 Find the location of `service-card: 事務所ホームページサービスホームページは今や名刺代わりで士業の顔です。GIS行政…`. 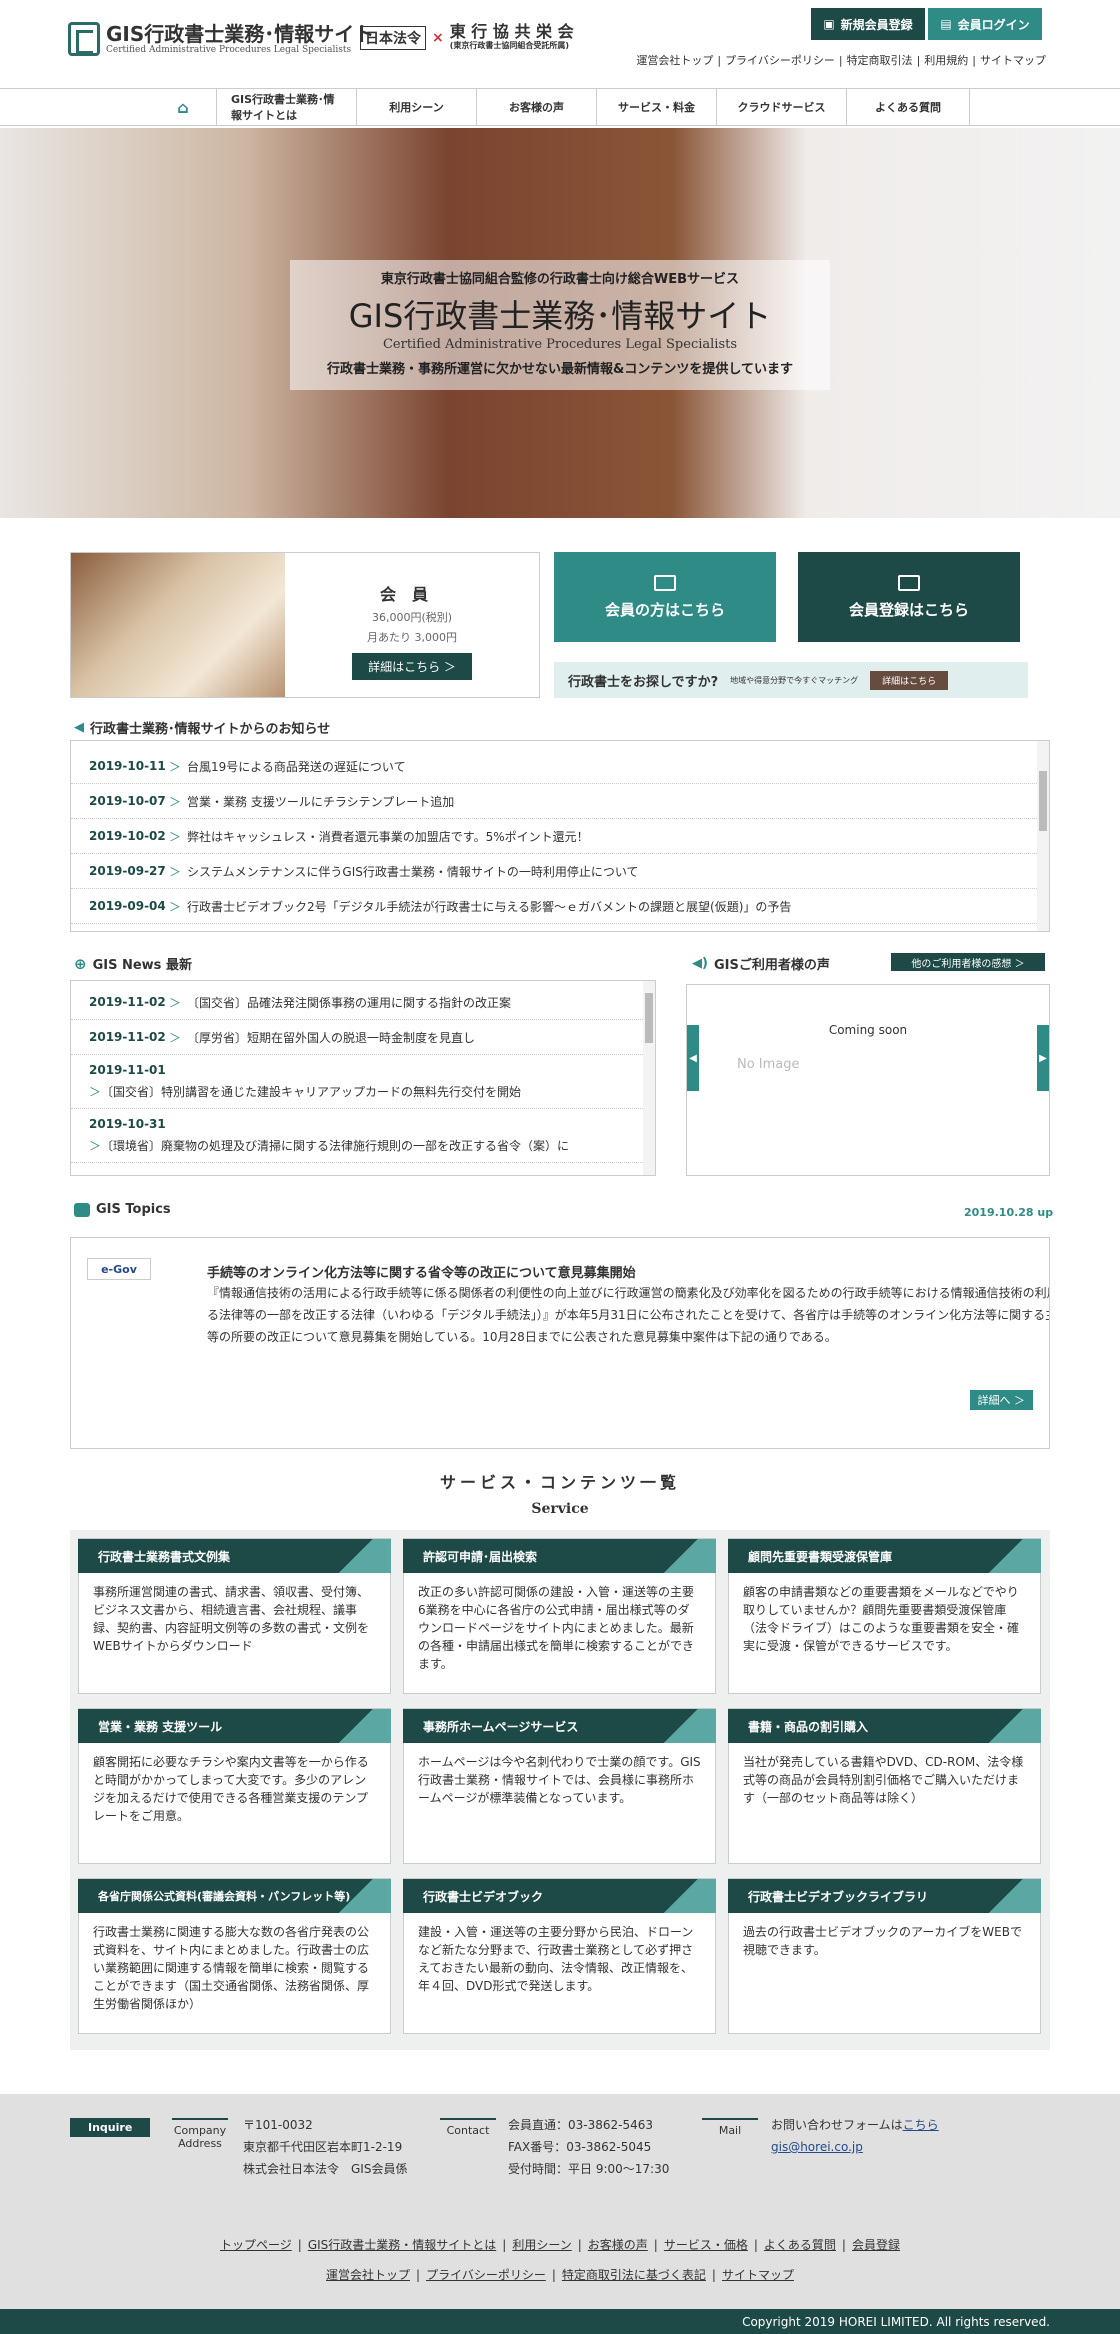

service-card: 事務所ホームページサービスホームページは今や名刺代わりで士業の顔です。GIS行政… is located at coordinates (559, 1786).